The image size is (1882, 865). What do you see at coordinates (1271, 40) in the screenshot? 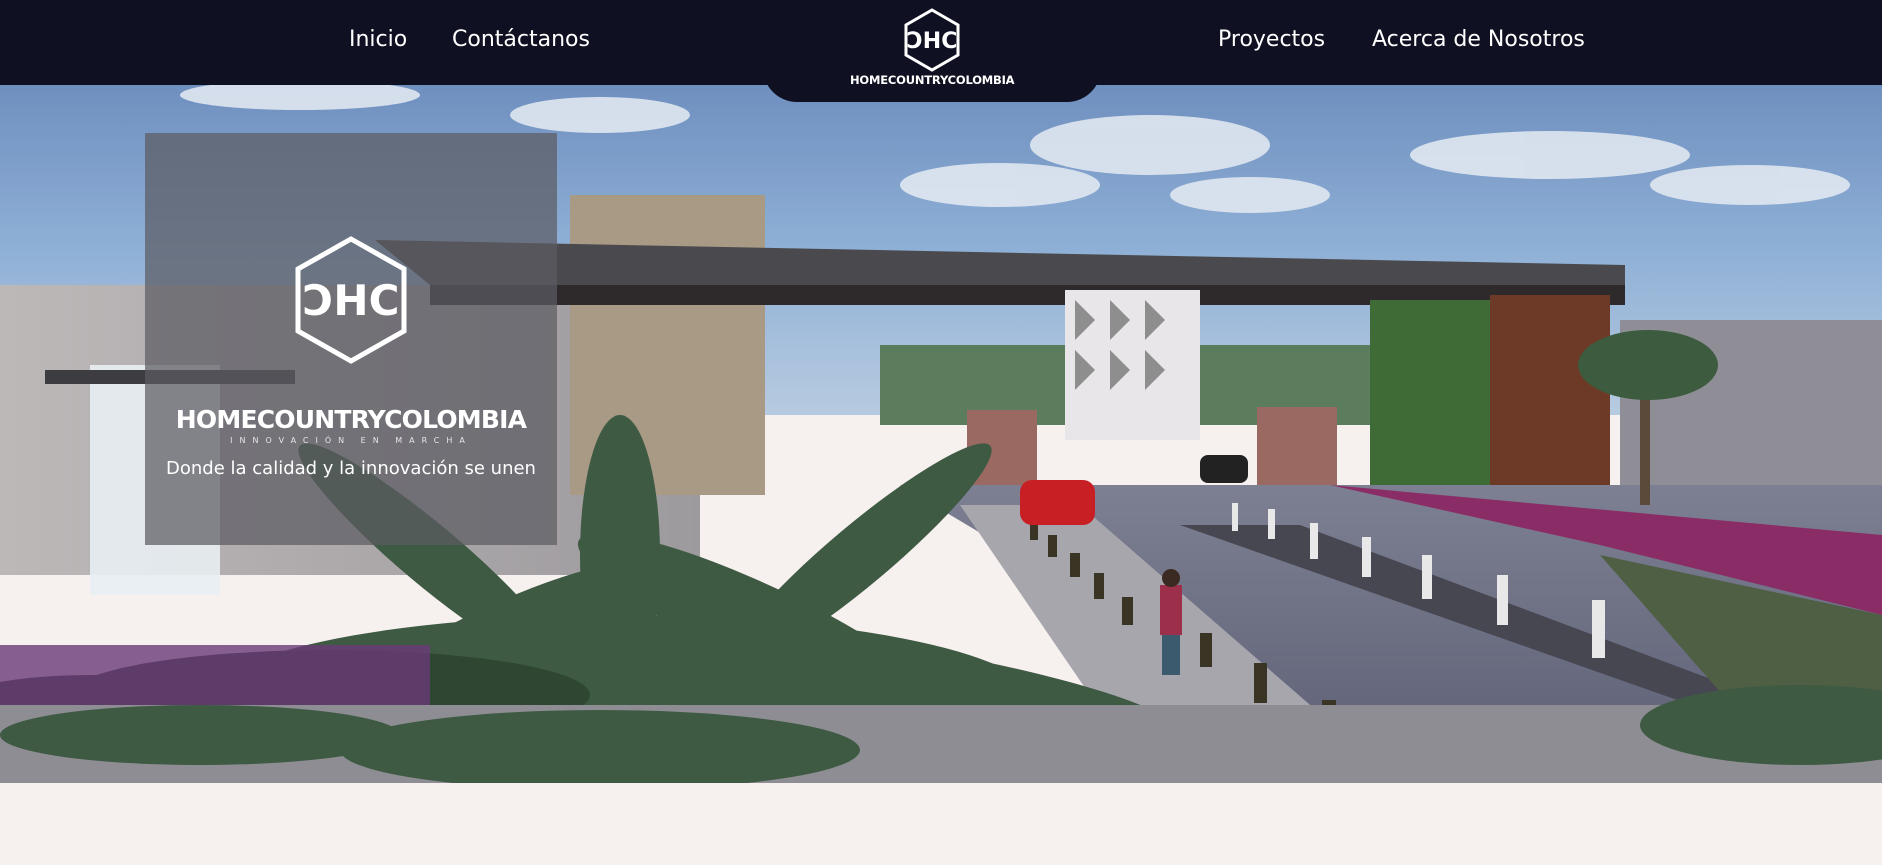
I see `nav-link-proyectos: Proyectos` at bounding box center [1271, 40].